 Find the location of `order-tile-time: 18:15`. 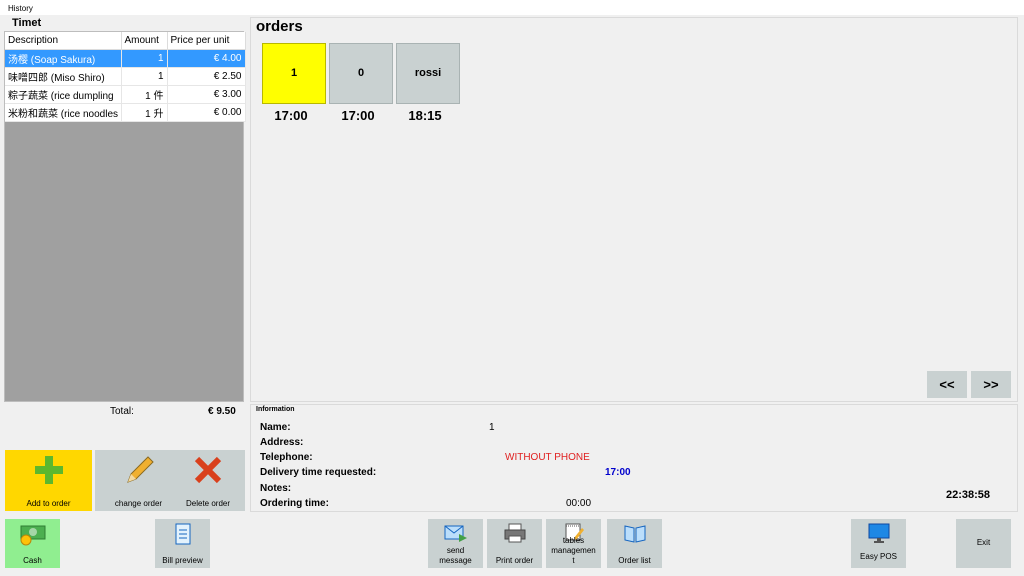

order-tile-time: 18:15 is located at coordinates (425, 115).